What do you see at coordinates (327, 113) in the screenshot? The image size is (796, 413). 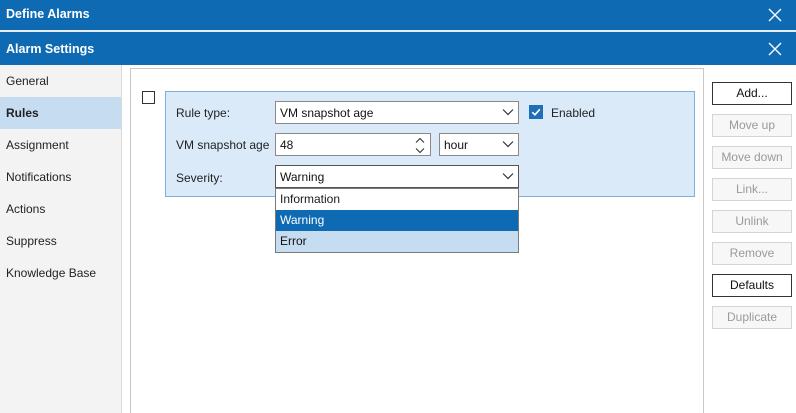 I see `rule-type-value: VM snapshot age` at bounding box center [327, 113].